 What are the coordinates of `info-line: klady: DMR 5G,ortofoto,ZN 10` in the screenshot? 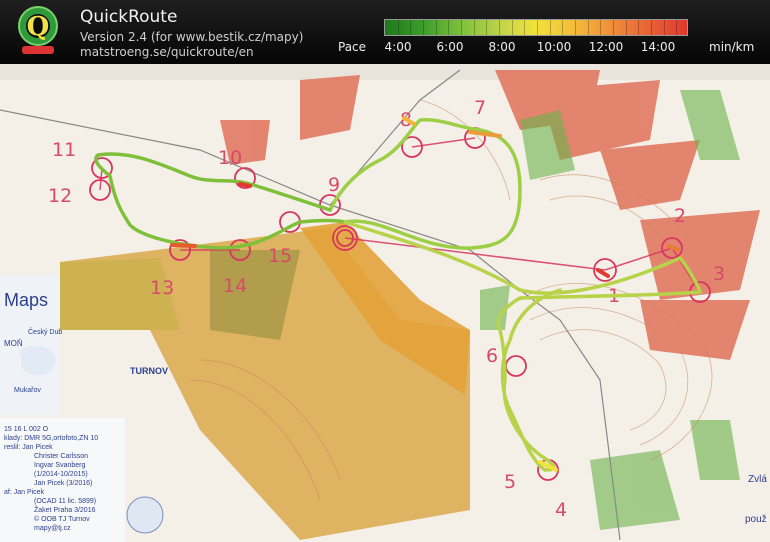 It's located at (51, 438).